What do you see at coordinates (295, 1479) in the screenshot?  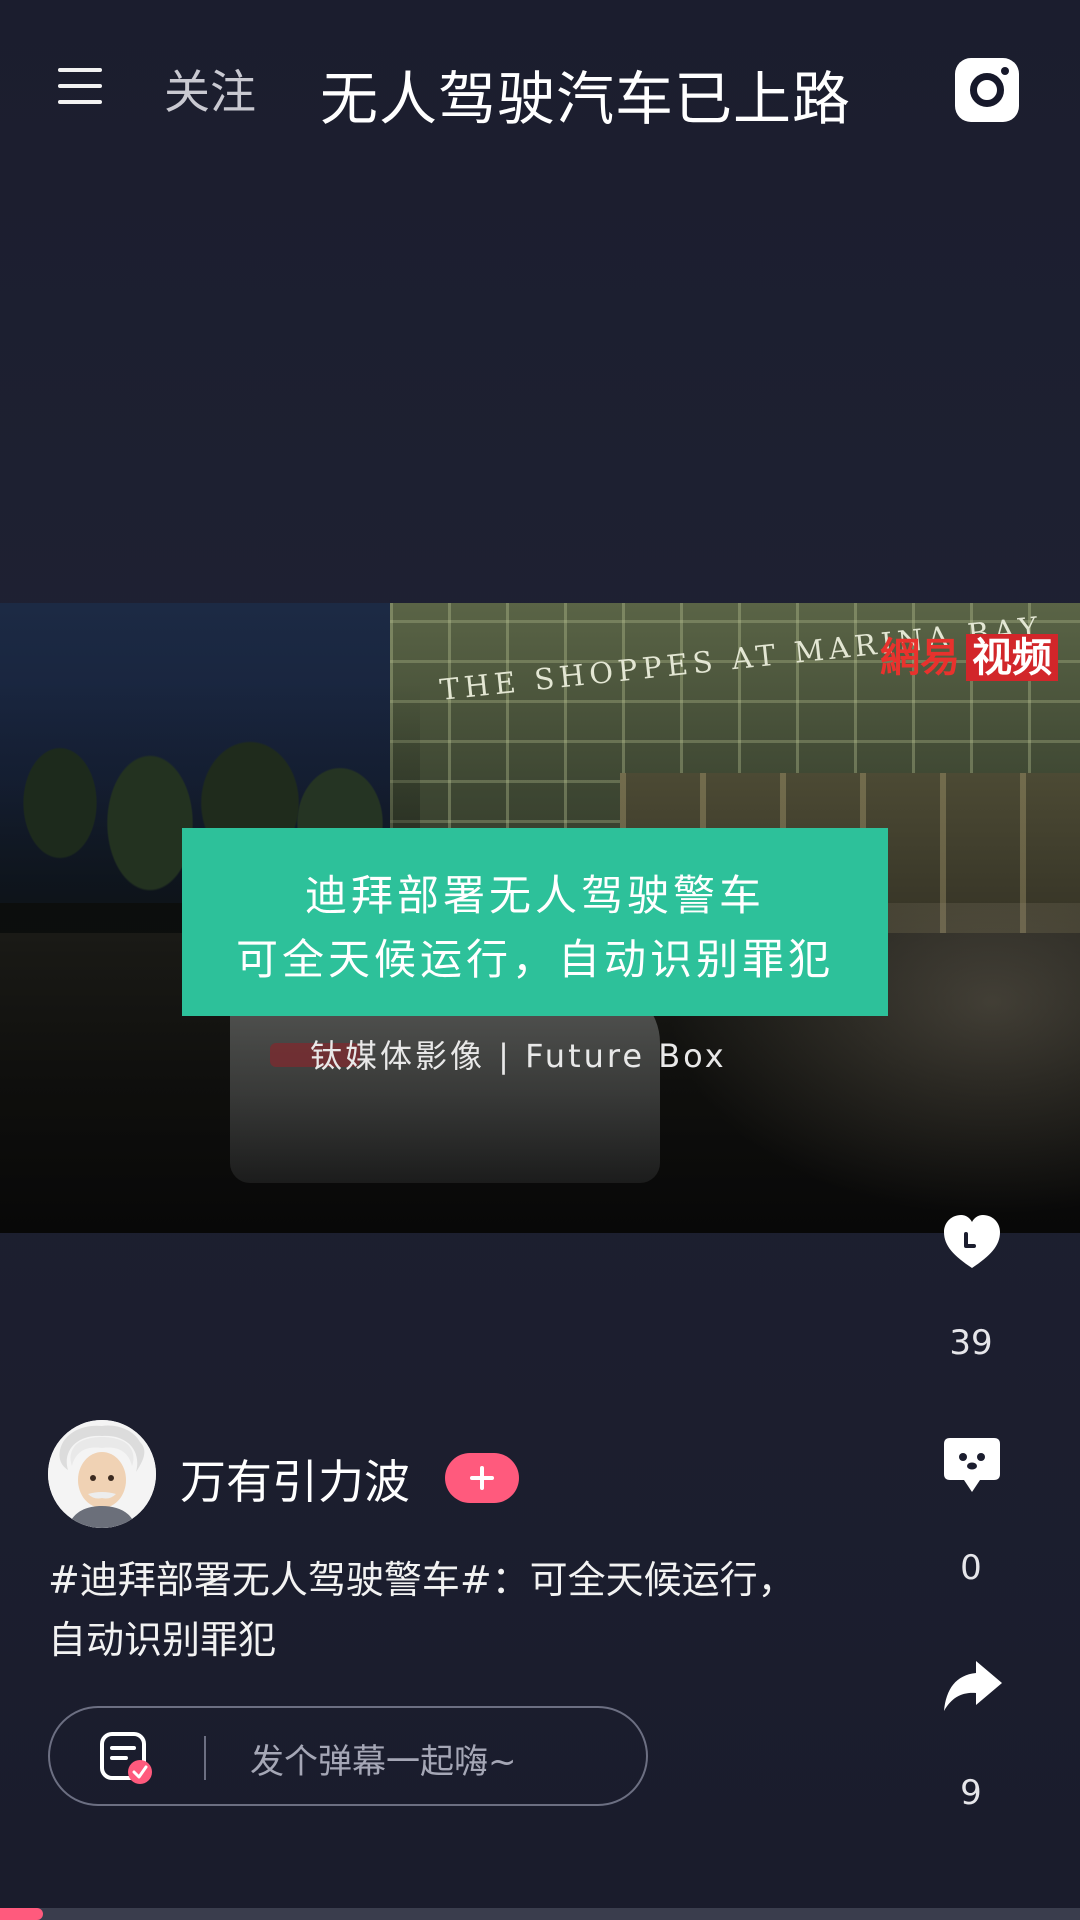 I see `author-name: 万有引力波` at bounding box center [295, 1479].